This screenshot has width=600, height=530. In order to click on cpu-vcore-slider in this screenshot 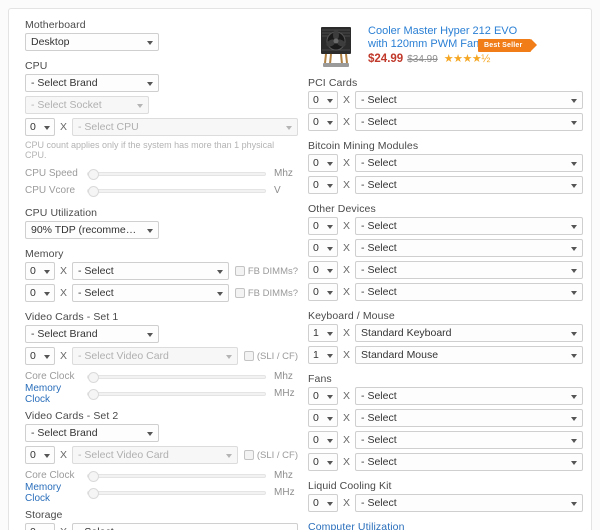, I will do `click(177, 191)`.